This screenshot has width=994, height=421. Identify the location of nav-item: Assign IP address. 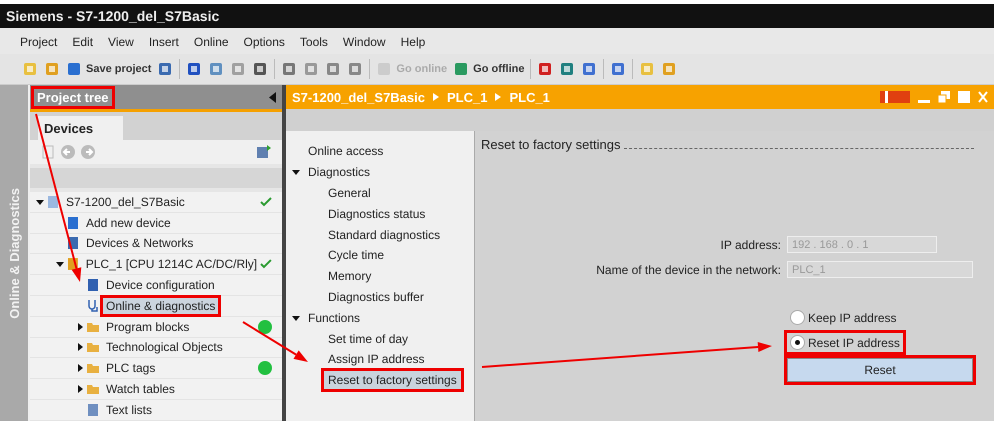
(376, 359).